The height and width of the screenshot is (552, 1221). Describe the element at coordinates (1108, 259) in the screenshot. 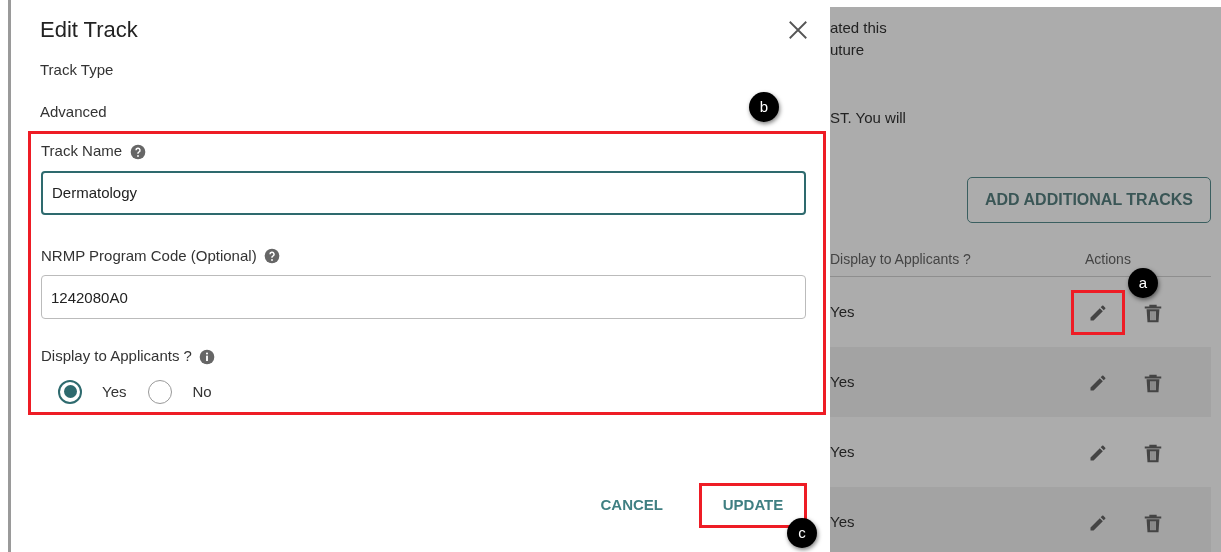

I see `column-header: Actions` at that location.